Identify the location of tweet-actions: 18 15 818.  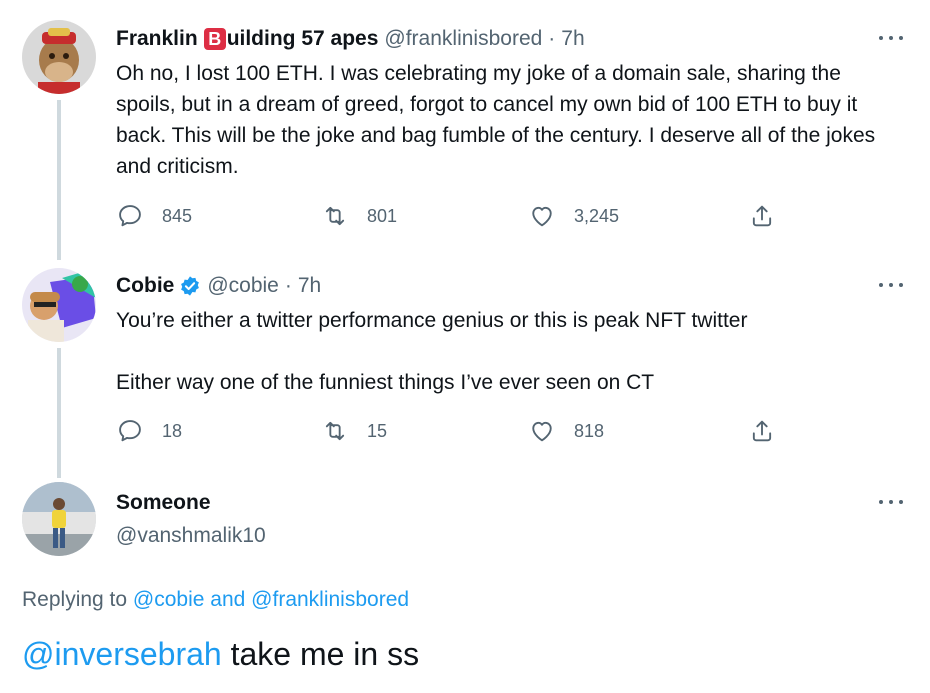
(456, 432).